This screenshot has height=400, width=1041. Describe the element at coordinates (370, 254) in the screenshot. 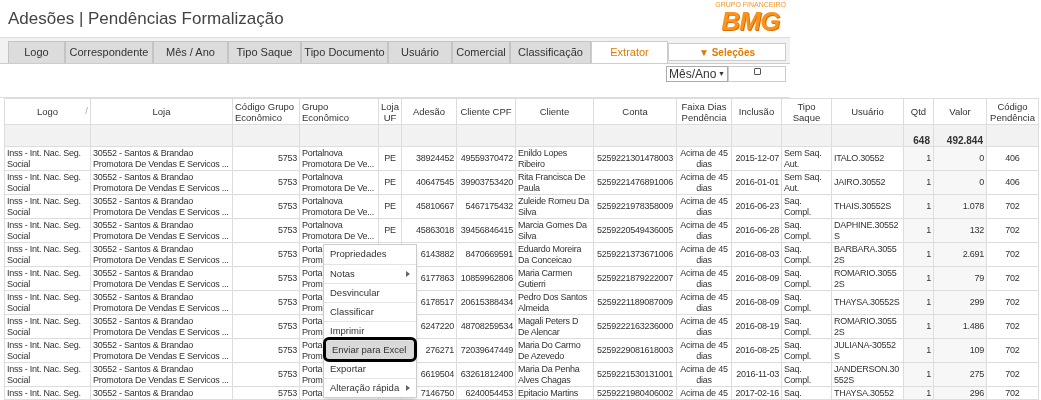

I see `menu-item: Propriedades` at that location.